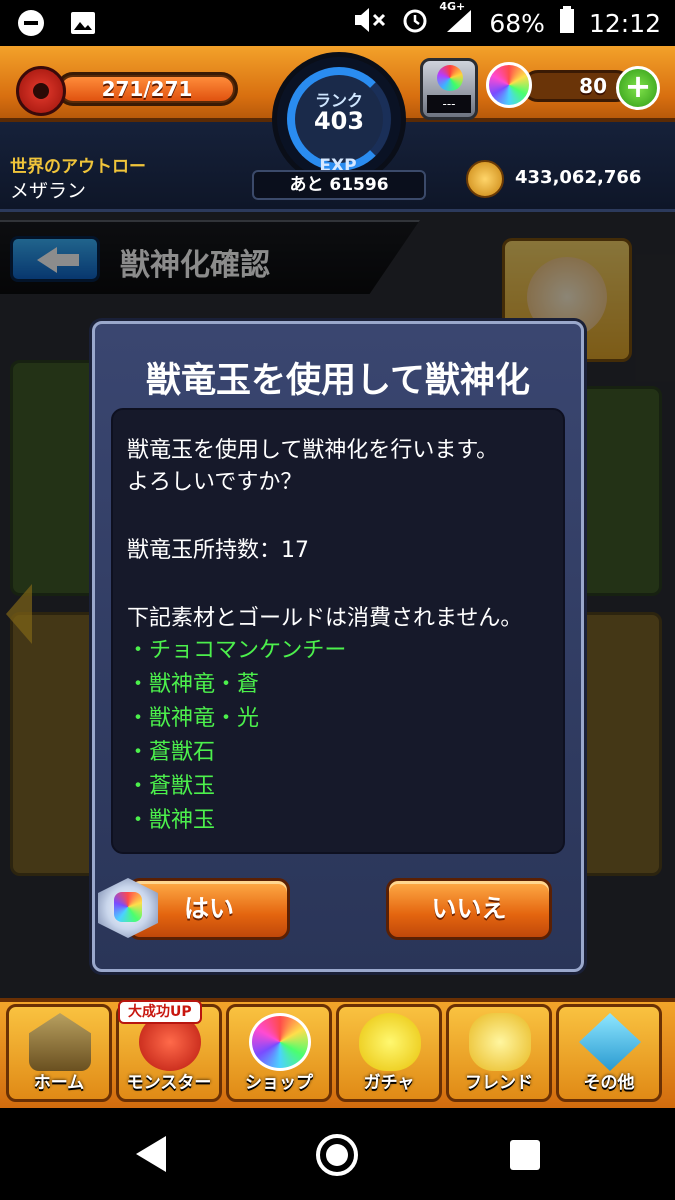 This screenshot has height=1200, width=675. I want to click on android-home-icon, so click(337, 1155).